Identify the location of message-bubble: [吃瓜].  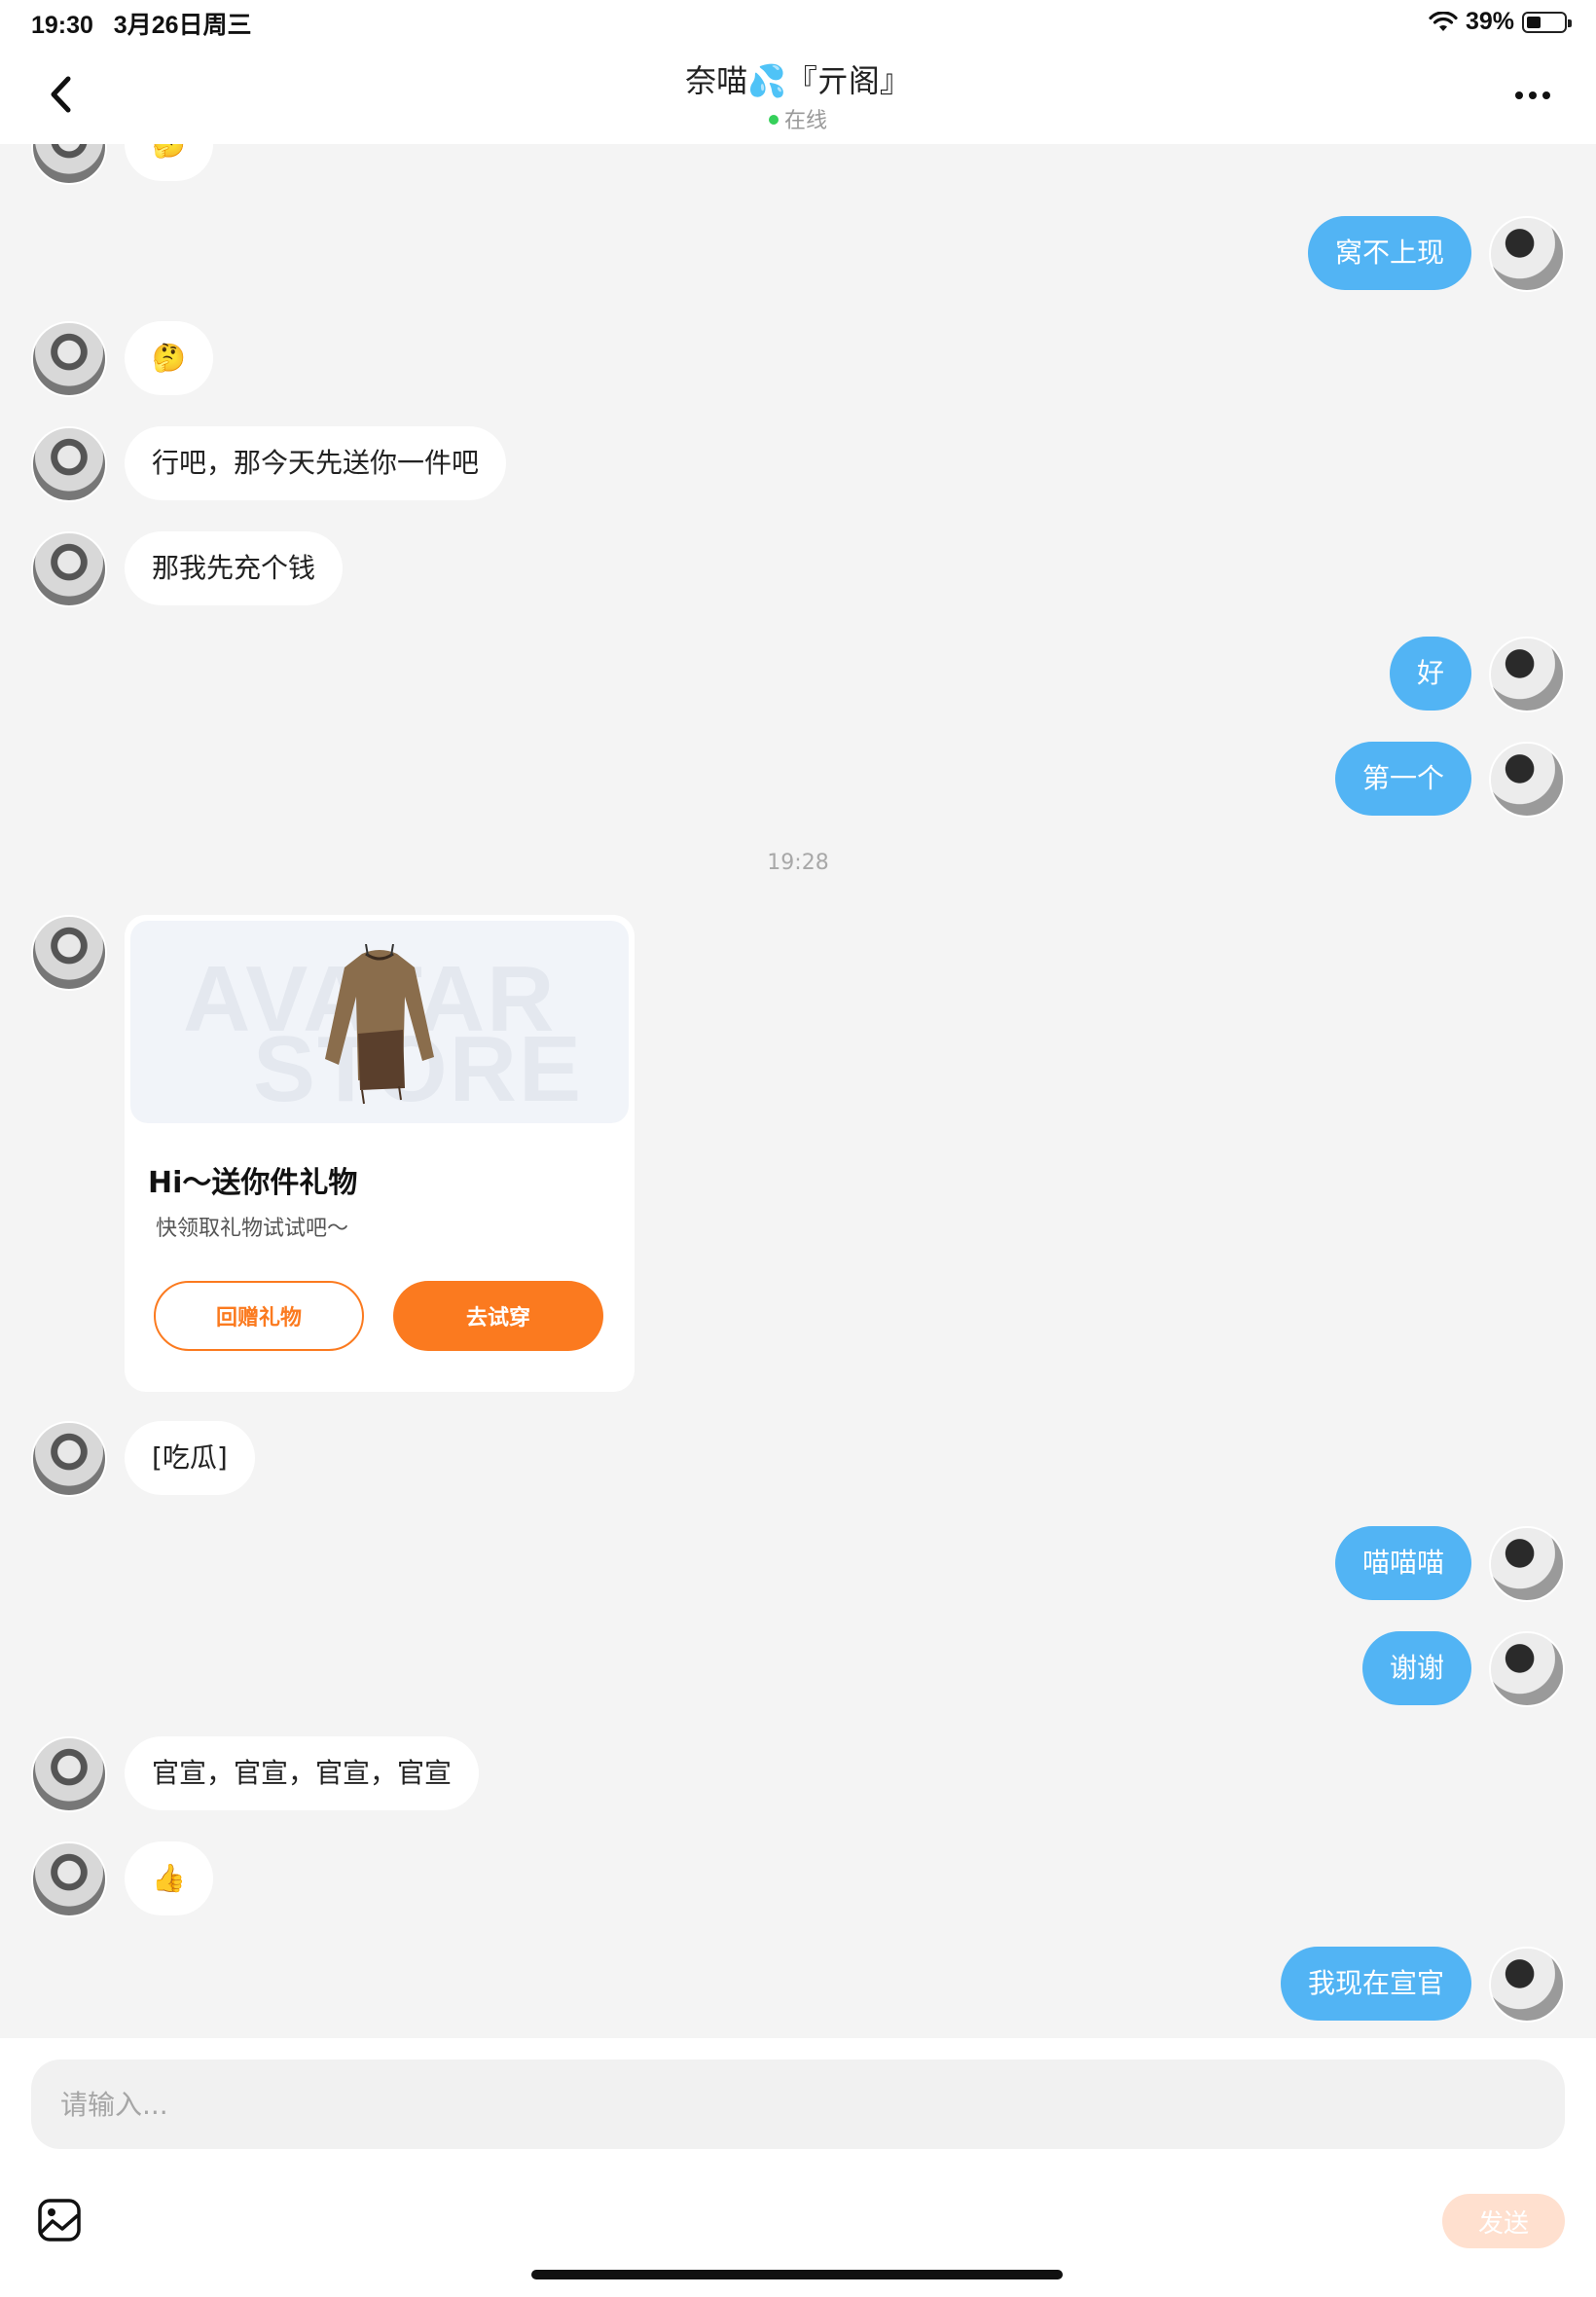
(190, 1458).